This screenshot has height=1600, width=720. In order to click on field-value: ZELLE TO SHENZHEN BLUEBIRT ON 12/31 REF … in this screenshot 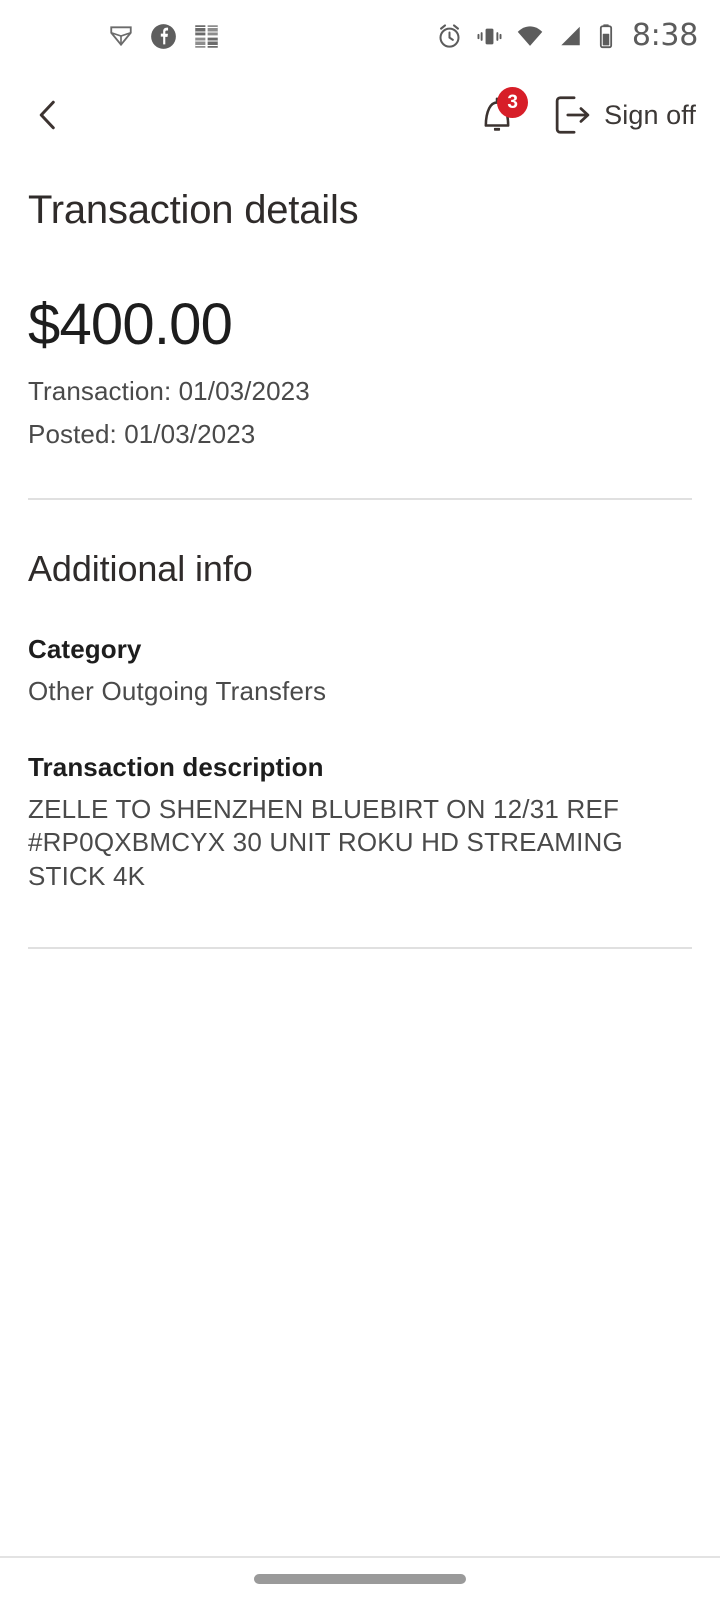, I will do `click(325, 842)`.